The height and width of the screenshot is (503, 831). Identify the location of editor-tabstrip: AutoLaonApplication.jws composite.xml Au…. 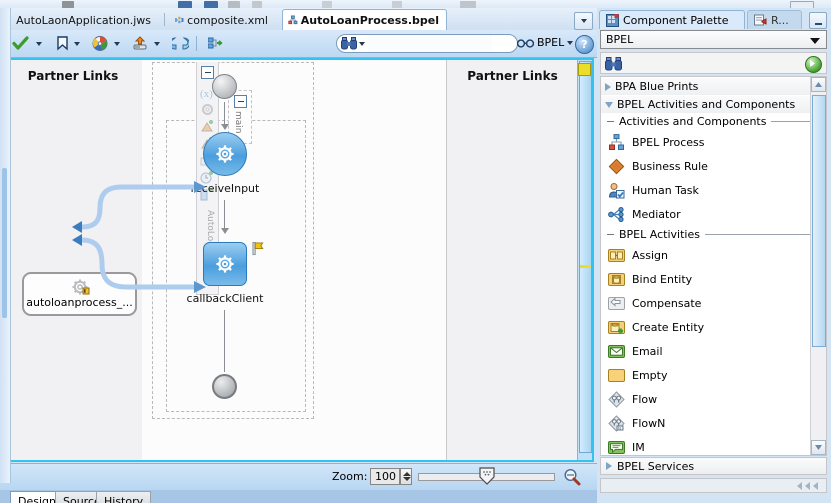
(298, 19).